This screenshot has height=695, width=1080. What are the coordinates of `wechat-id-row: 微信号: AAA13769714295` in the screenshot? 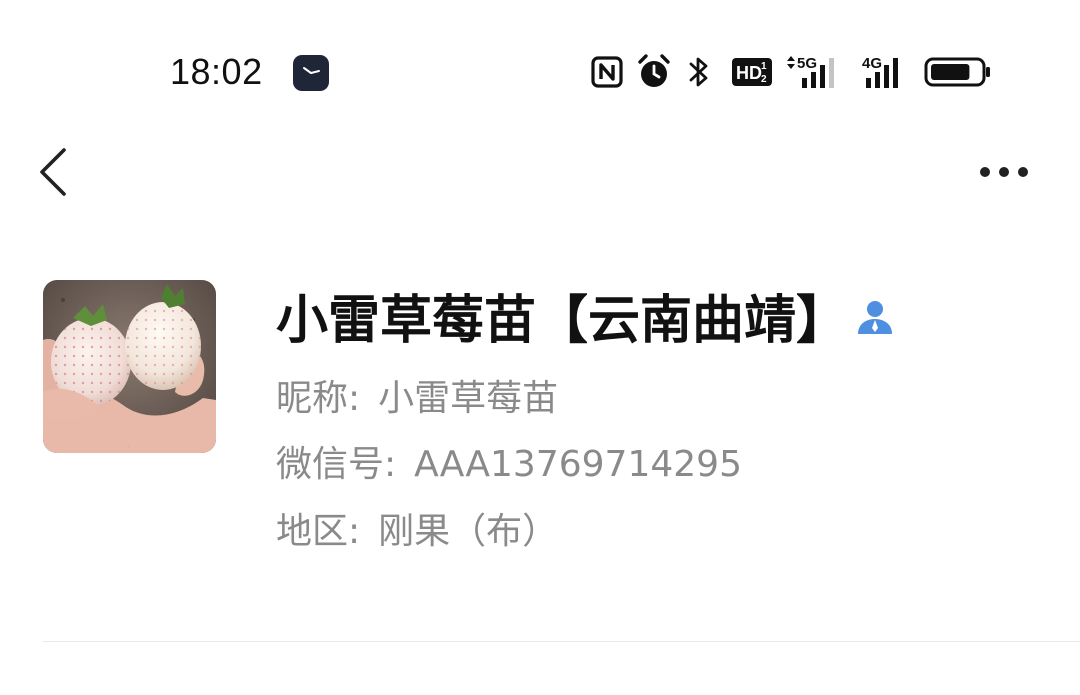 It's located at (509, 465).